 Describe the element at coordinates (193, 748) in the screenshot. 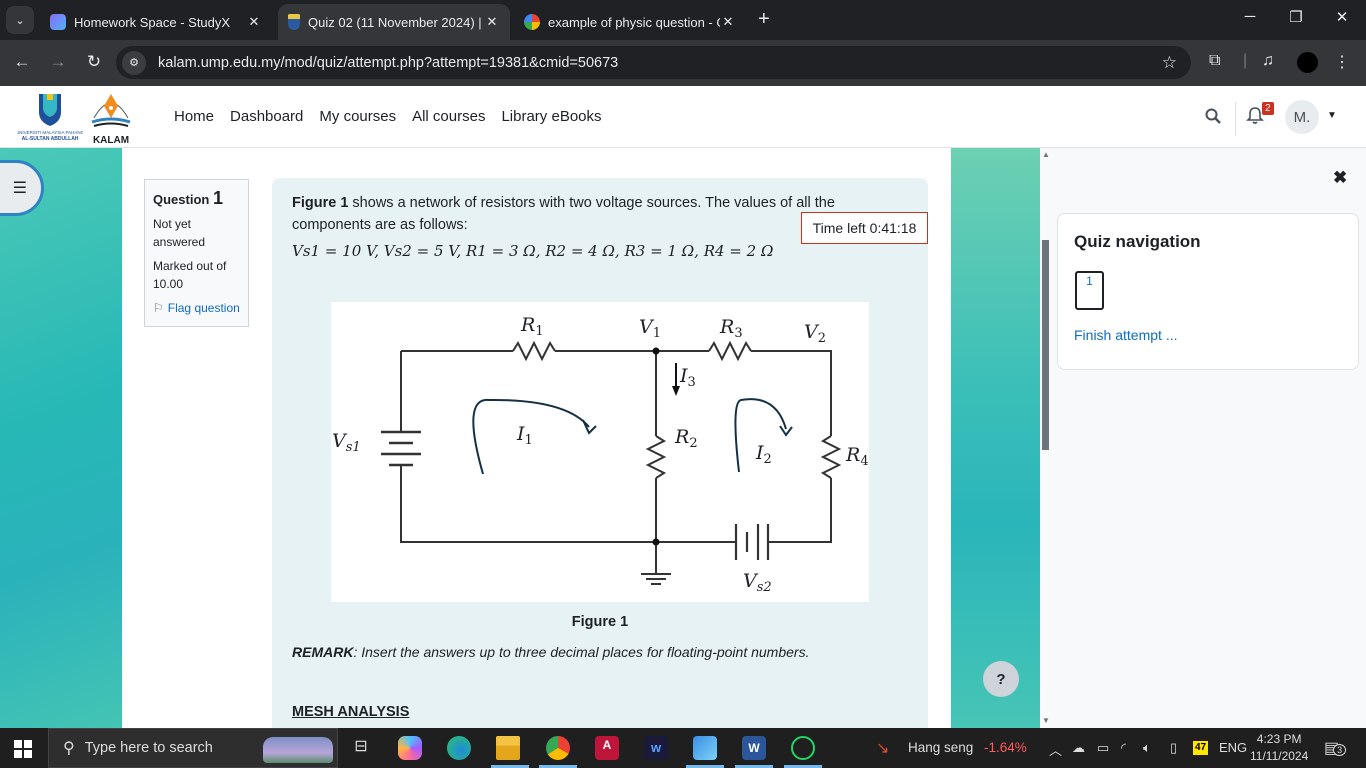

I see `taskbar-search-box: ⚲ Type here to search` at that location.